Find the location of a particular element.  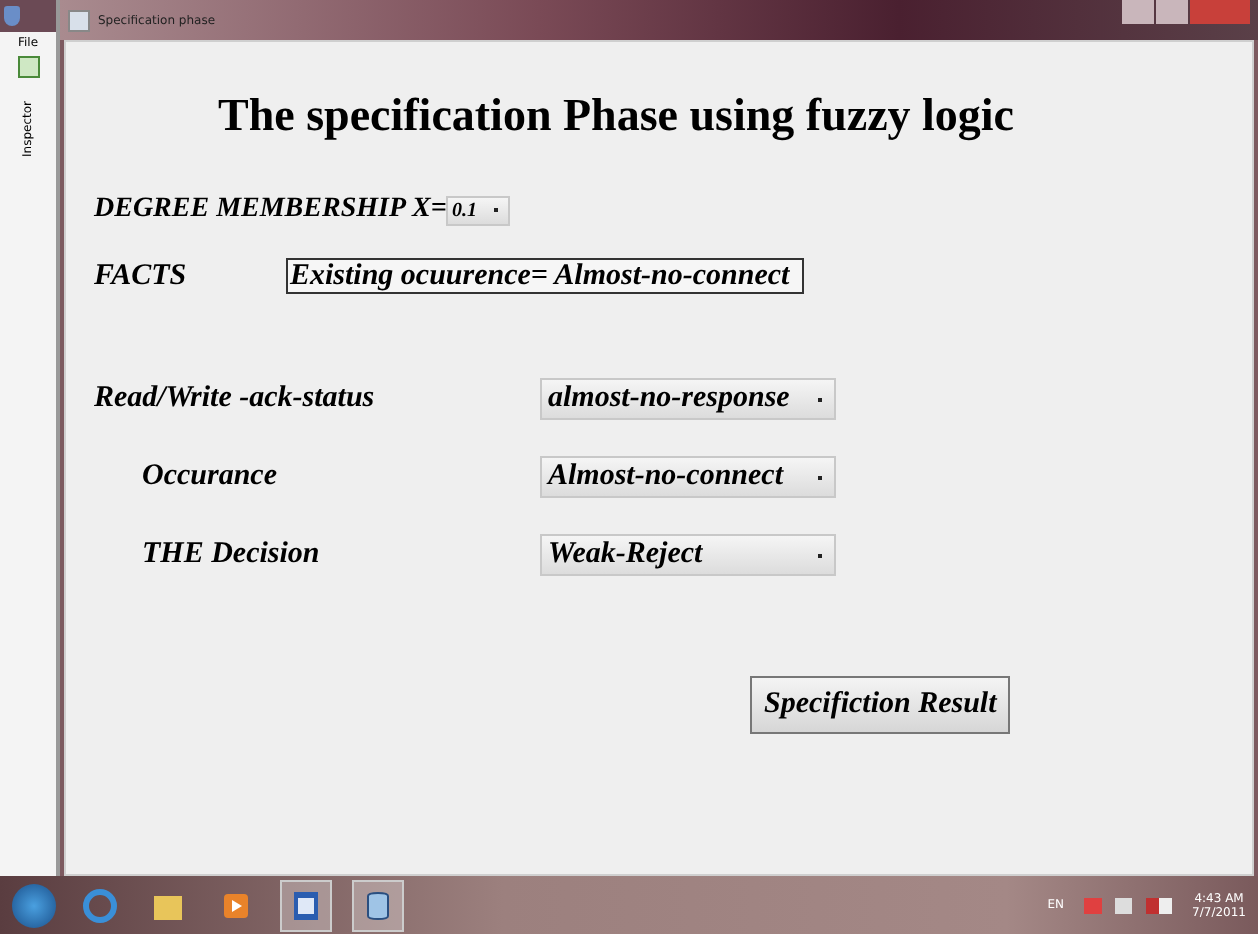

field-label: Read/Write -ack-status is located at coordinates (235, 399).